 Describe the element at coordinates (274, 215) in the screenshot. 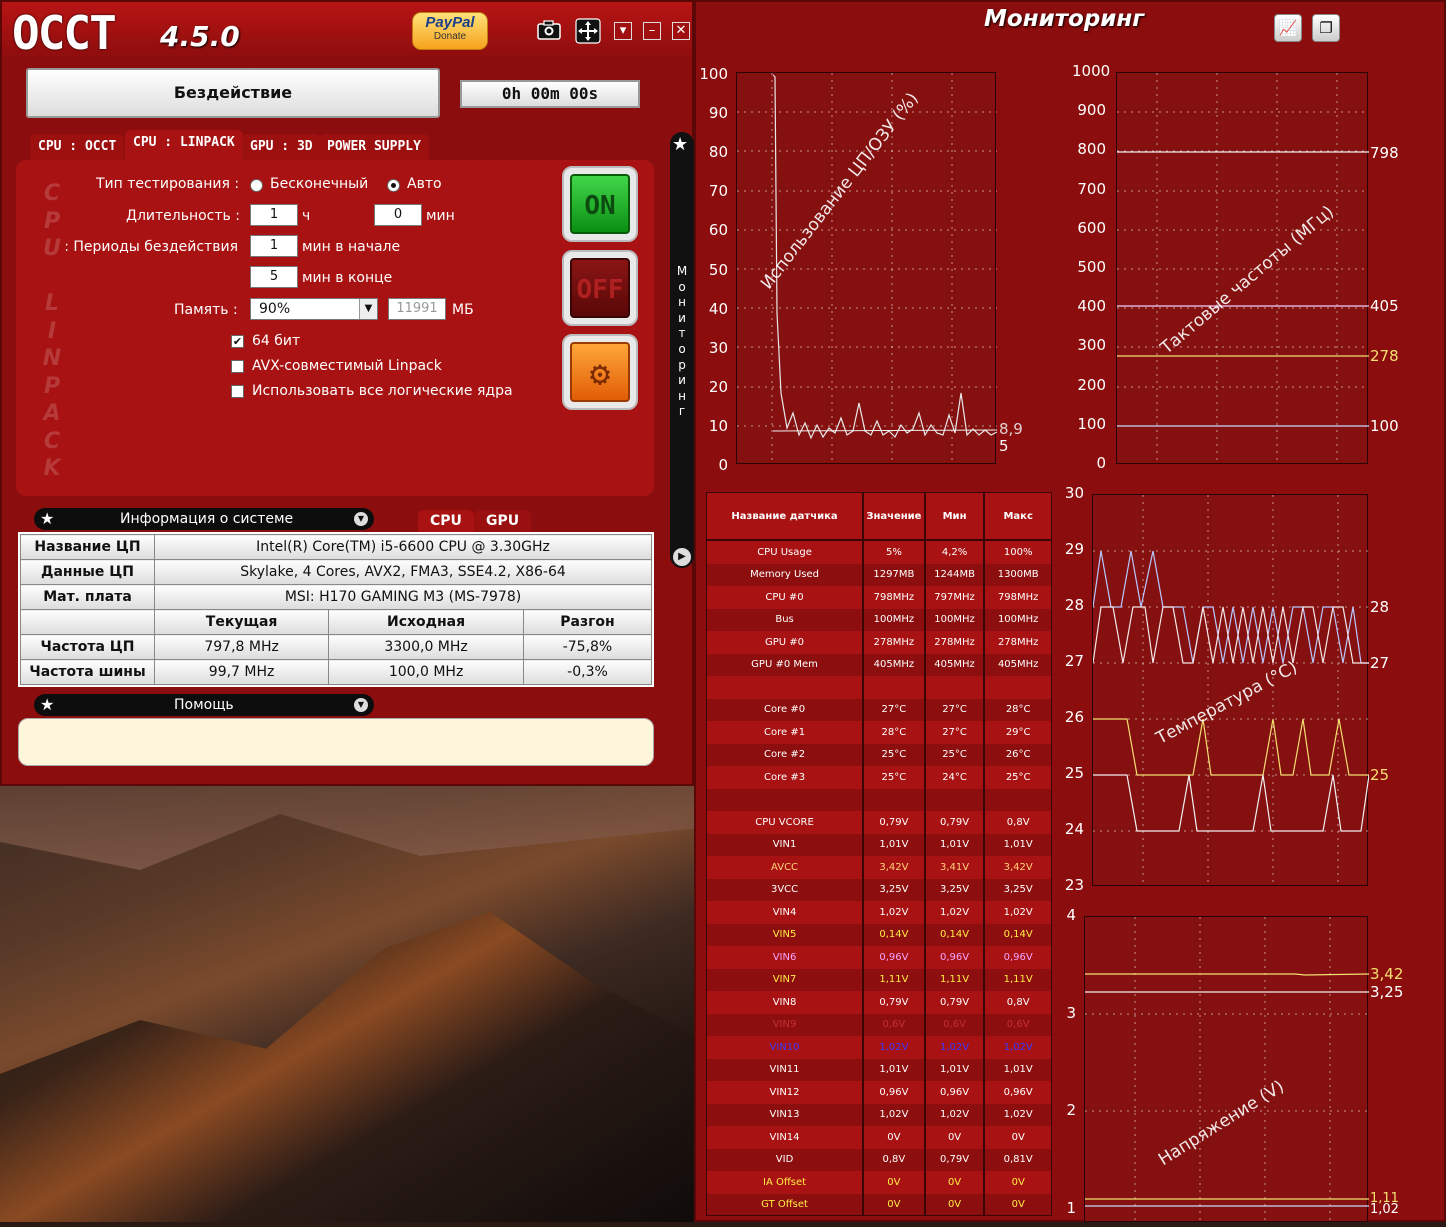

I see `duration-hours-input: 1` at that location.